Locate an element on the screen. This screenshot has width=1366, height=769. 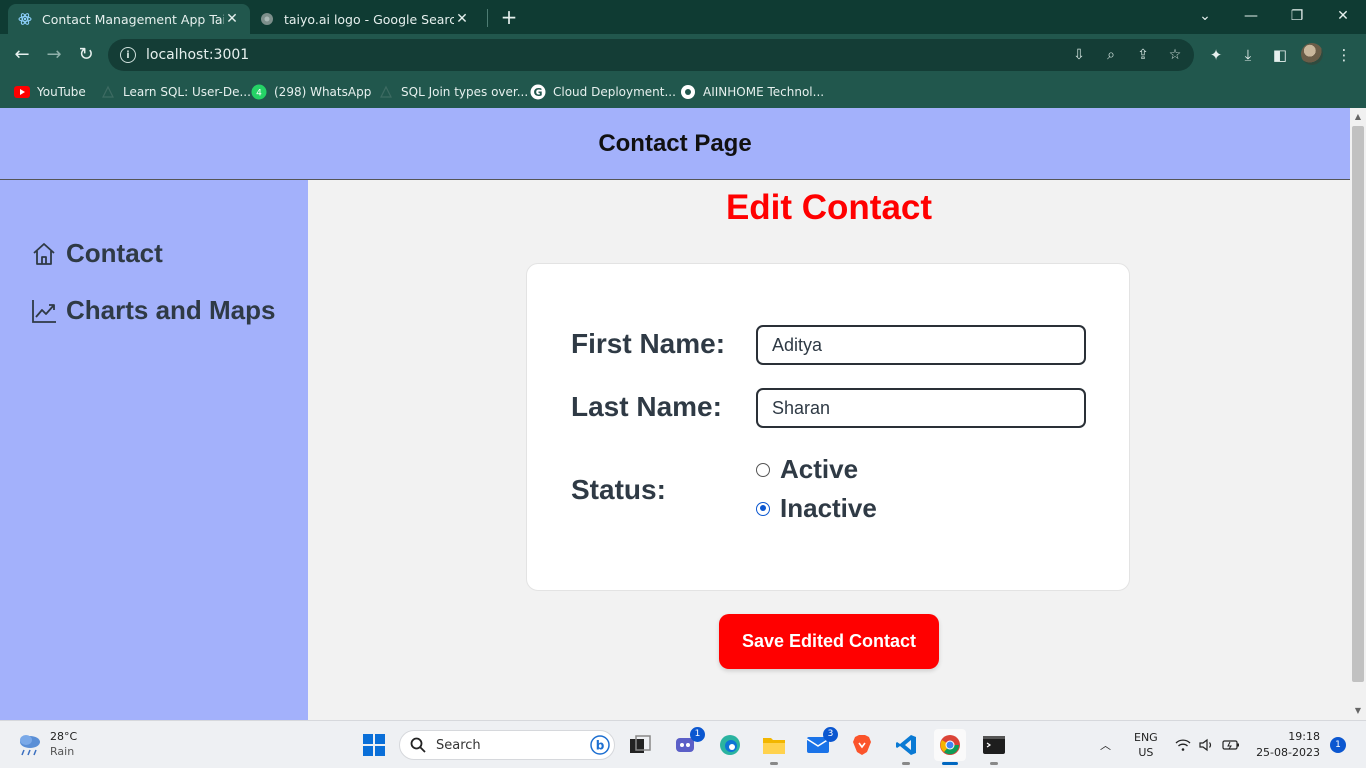
side-panel-icon: ◧ is located at coordinates (1280, 55).